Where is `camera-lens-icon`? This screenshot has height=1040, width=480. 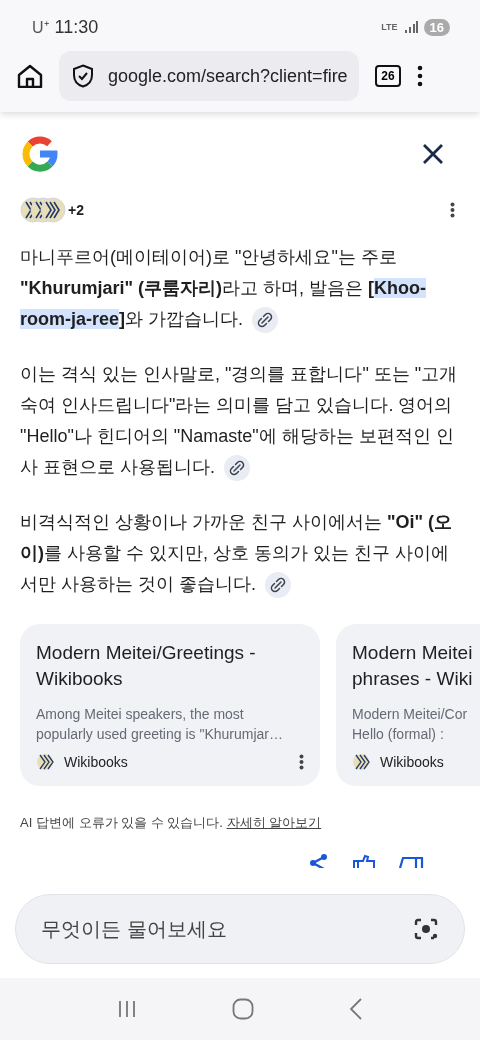 camera-lens-icon is located at coordinates (426, 929).